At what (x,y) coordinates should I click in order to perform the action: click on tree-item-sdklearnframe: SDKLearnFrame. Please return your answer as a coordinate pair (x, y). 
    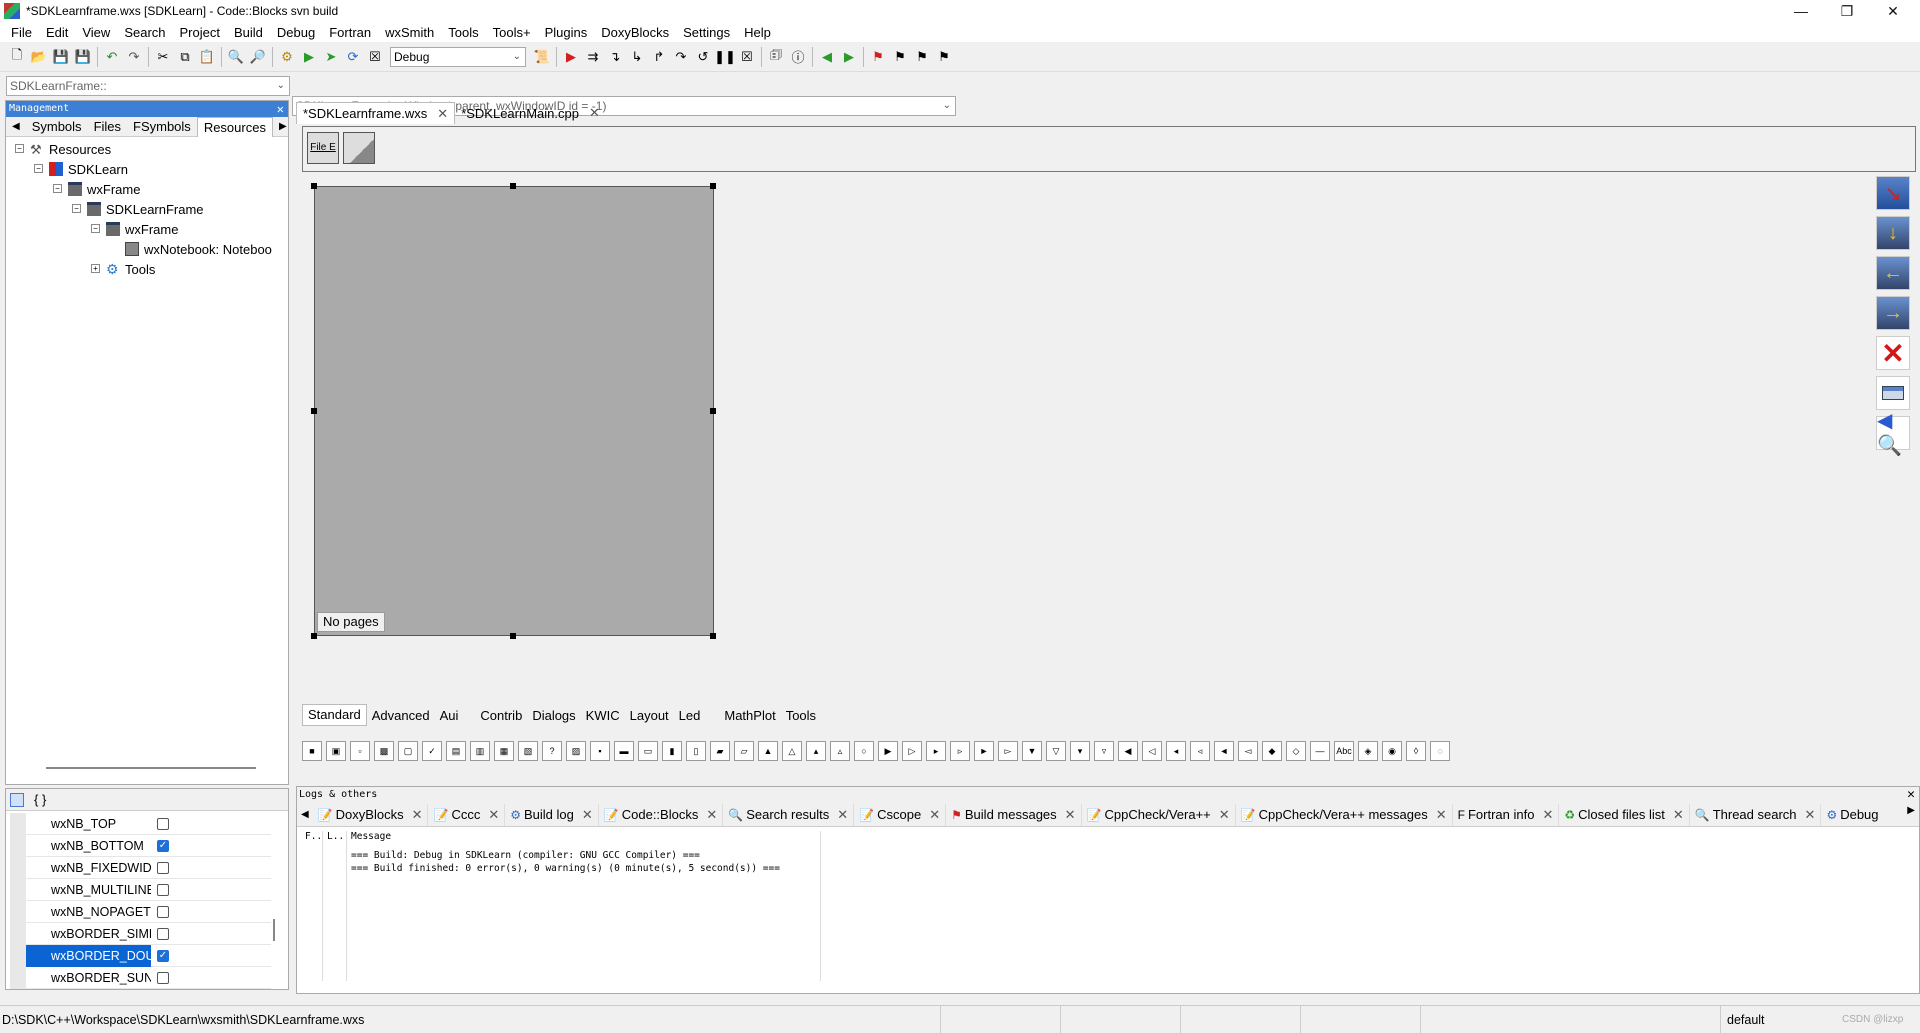
    Looking at the image, I should click on (145, 209).